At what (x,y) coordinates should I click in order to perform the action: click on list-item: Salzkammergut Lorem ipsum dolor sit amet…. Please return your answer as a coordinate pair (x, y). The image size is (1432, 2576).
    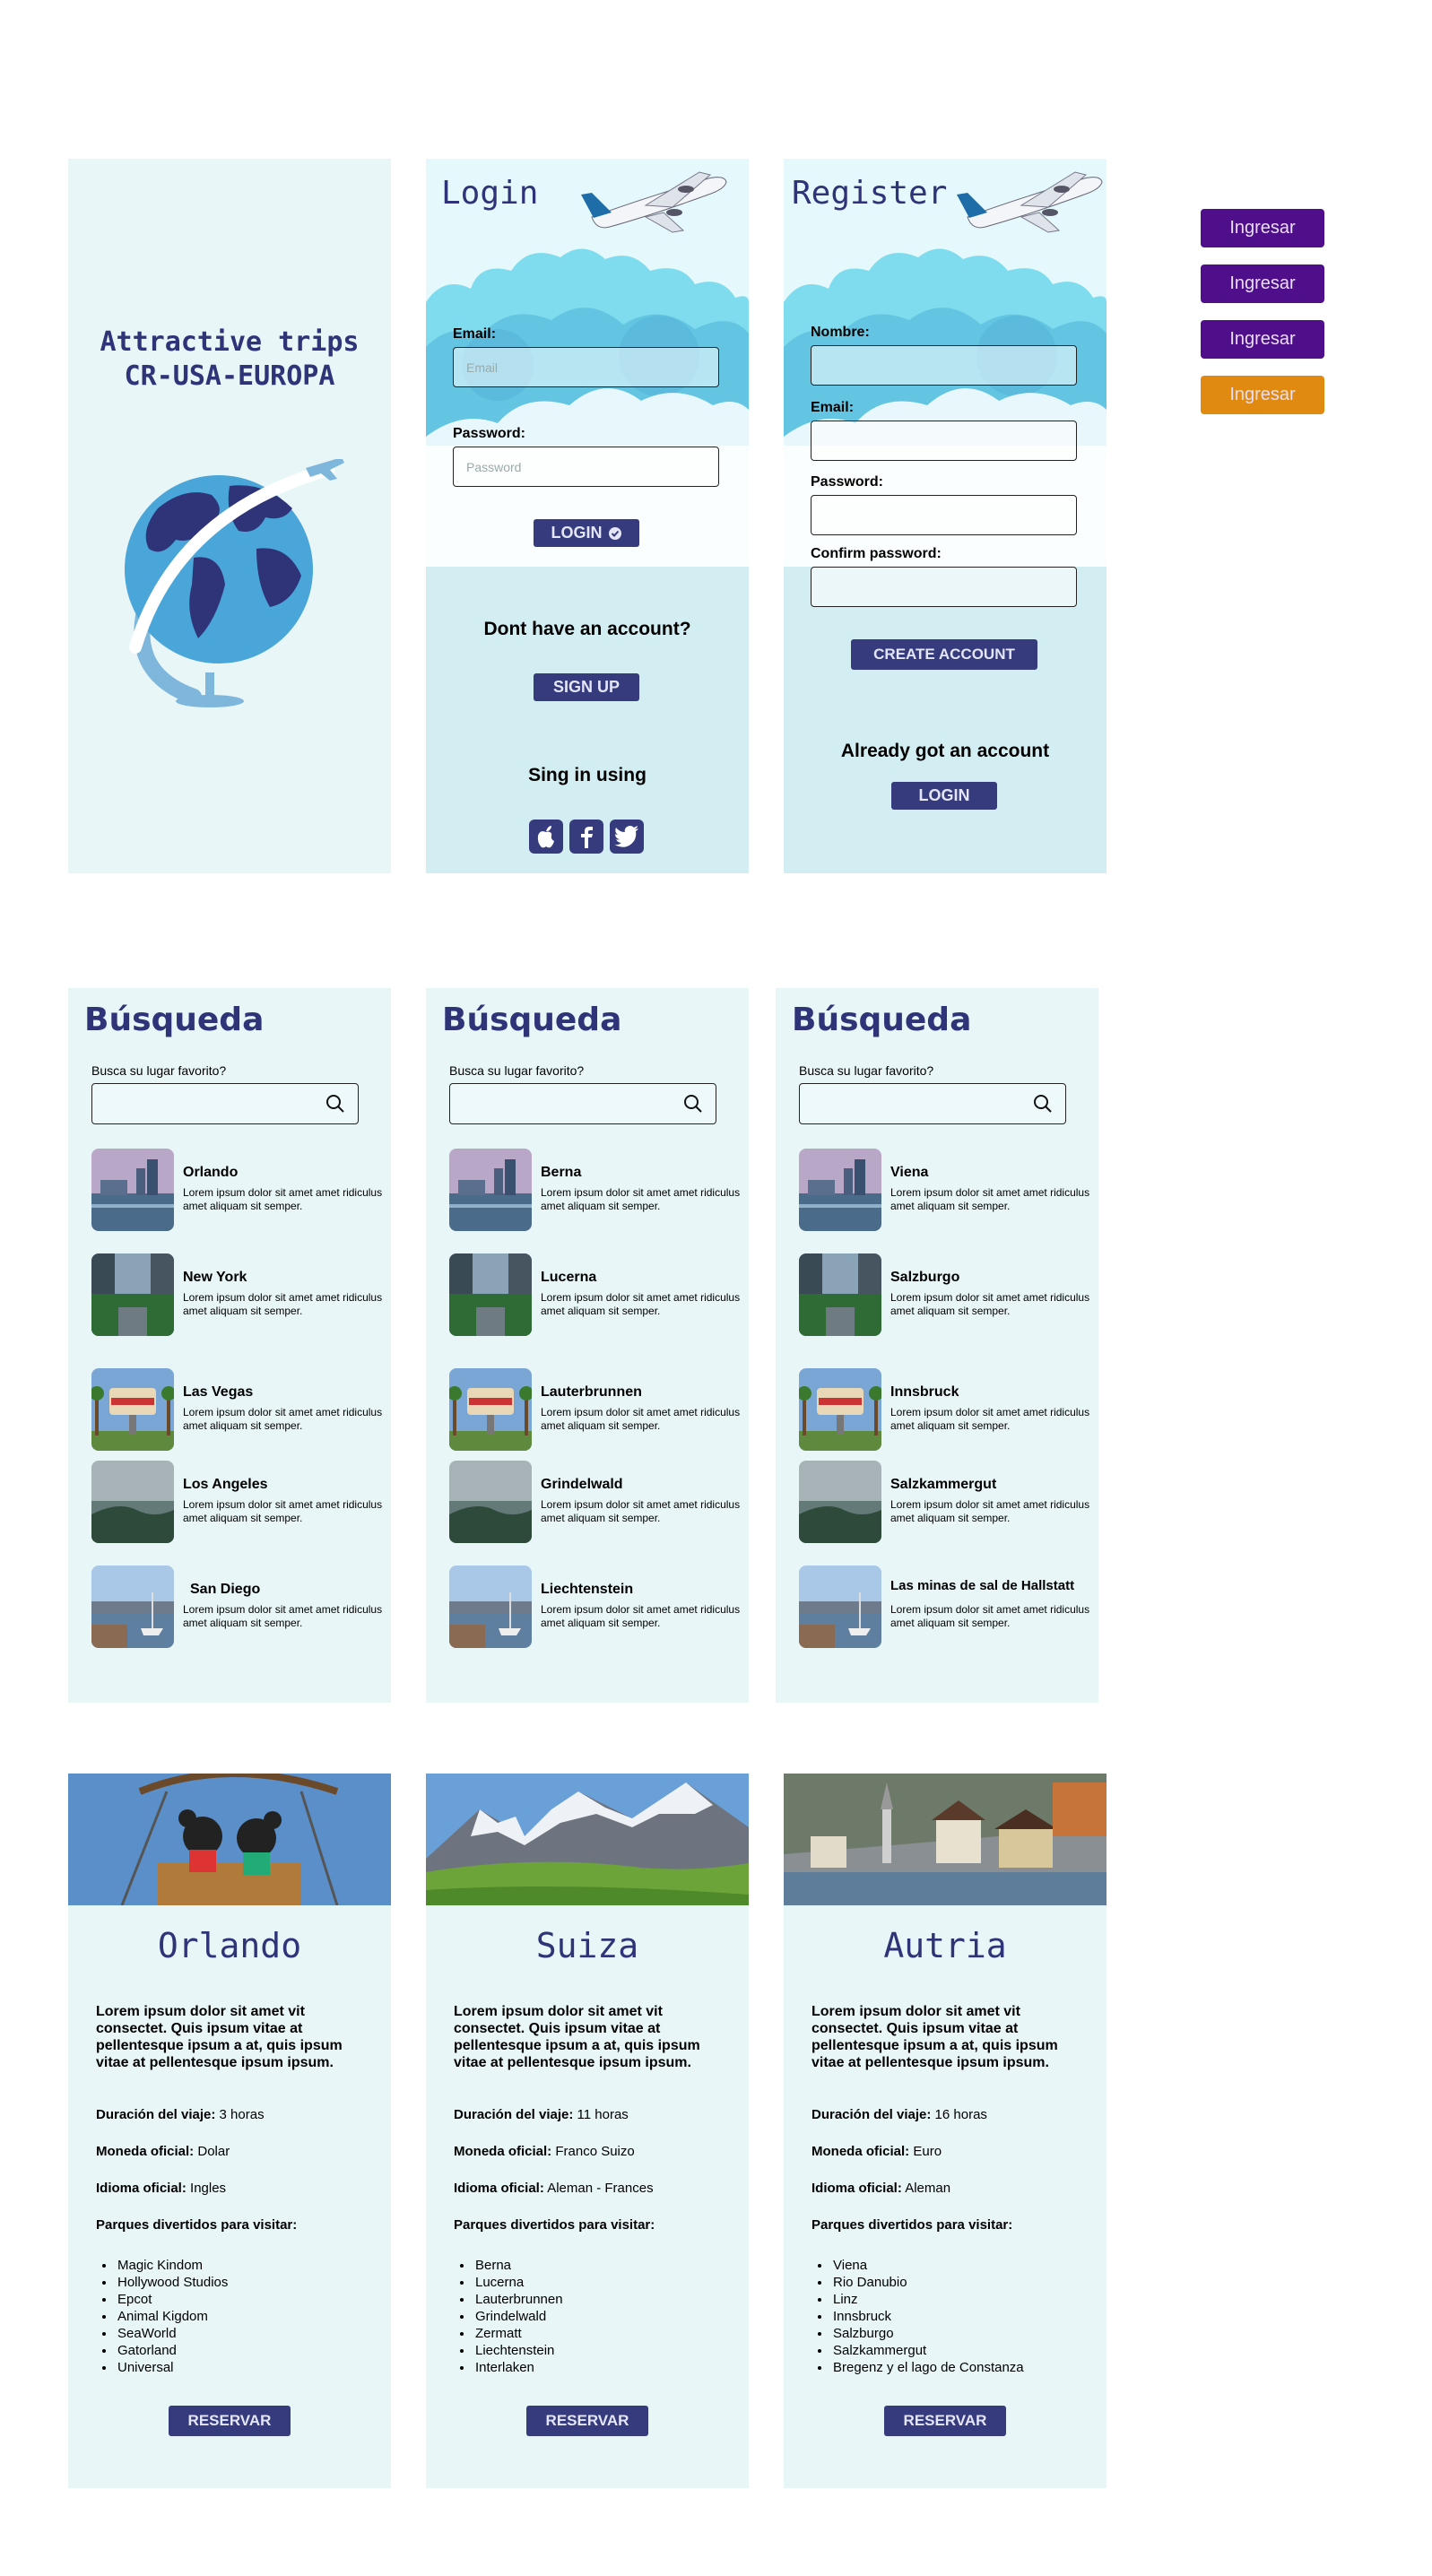
    Looking at the image, I should click on (947, 1502).